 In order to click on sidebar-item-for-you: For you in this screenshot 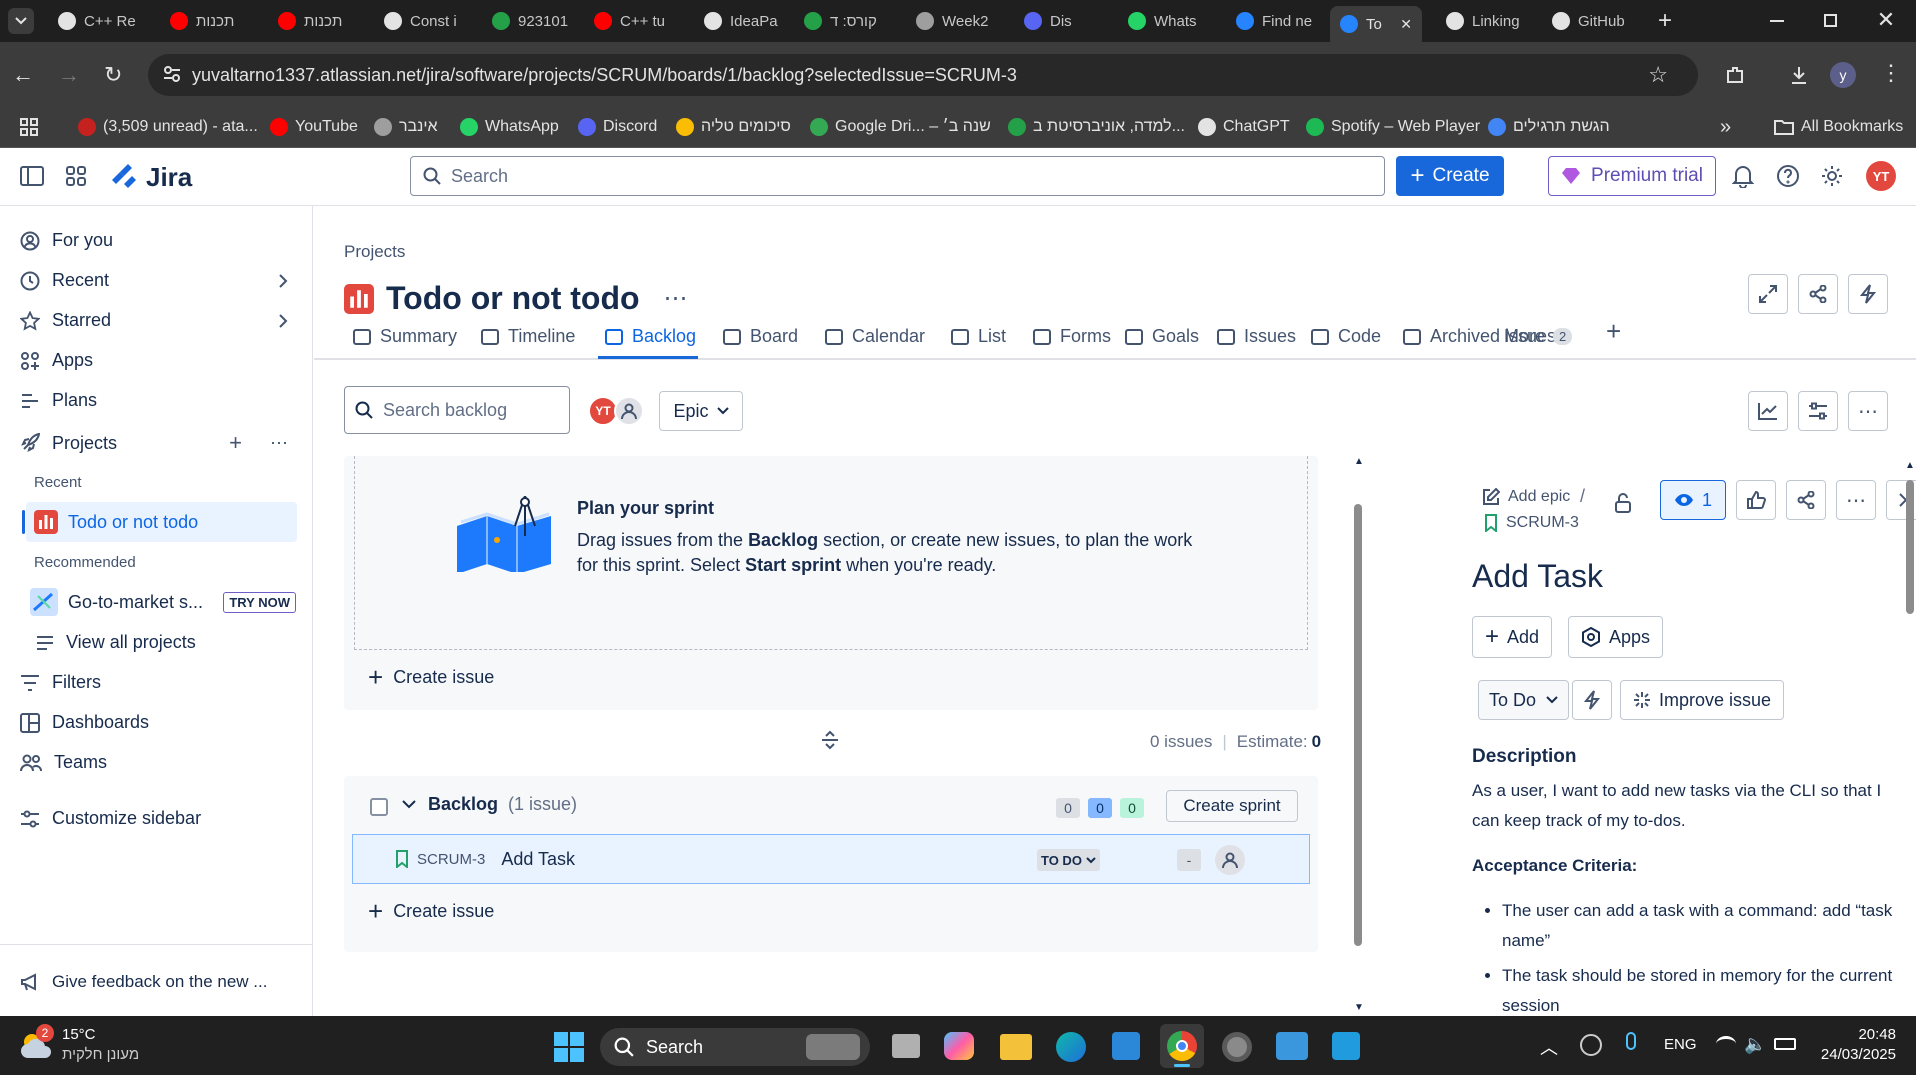, I will do `click(66, 240)`.